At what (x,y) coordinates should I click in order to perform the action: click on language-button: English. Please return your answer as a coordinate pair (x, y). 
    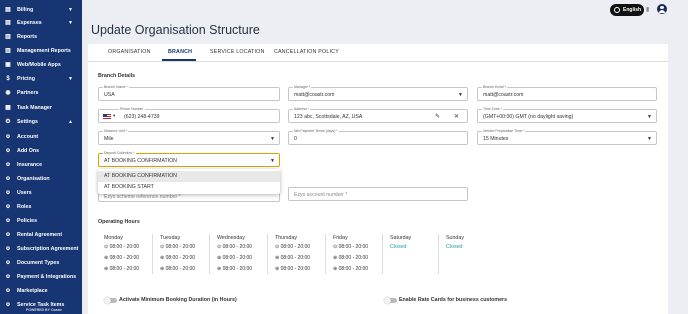
    Looking at the image, I should click on (627, 10).